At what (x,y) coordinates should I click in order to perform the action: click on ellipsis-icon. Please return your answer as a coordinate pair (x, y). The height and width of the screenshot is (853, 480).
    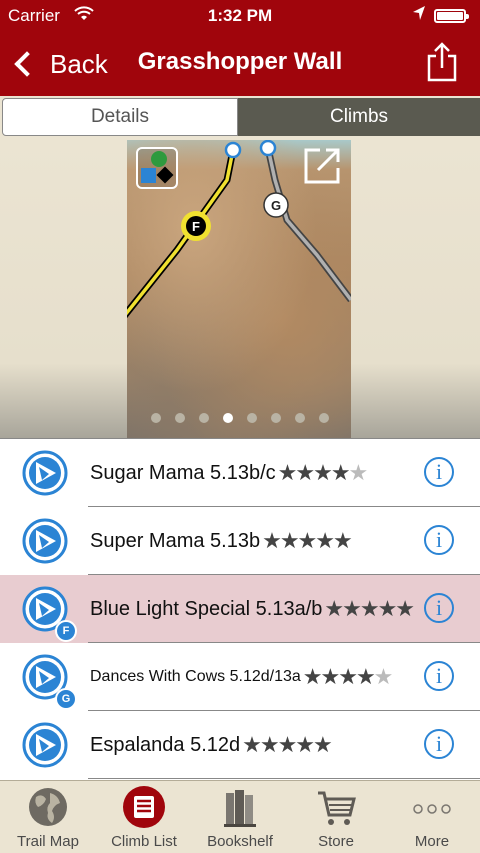
    Looking at the image, I should click on (432, 809).